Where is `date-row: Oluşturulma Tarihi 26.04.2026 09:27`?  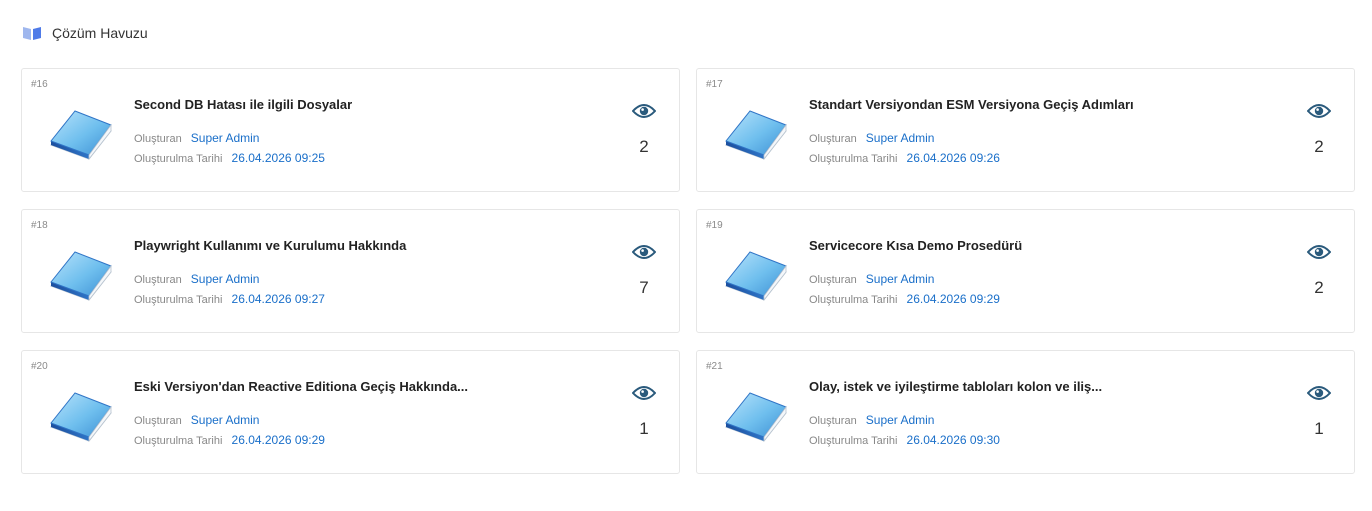 date-row: Oluşturulma Tarihi 26.04.2026 09:27 is located at coordinates (229, 299).